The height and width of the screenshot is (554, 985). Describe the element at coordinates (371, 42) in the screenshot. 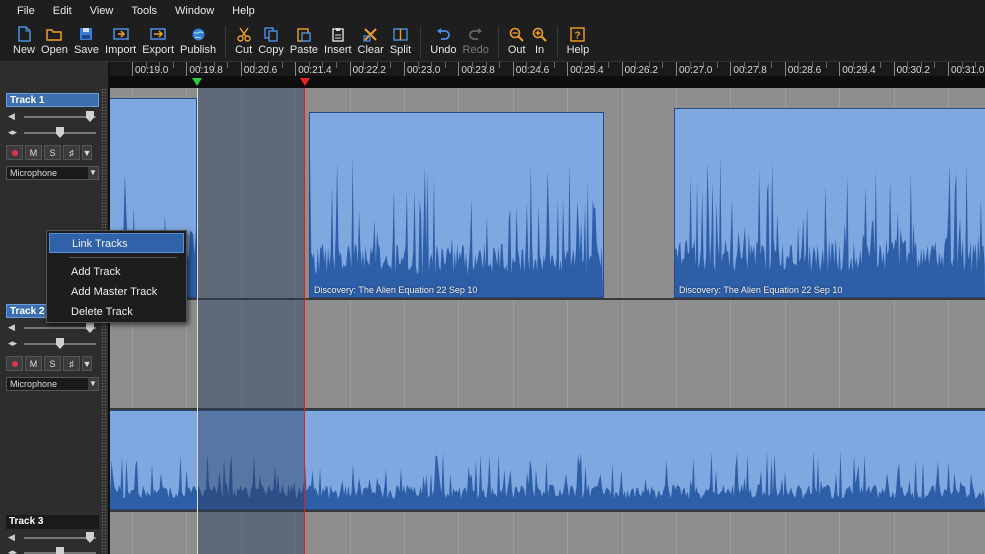

I see `clear-button: Clear` at that location.